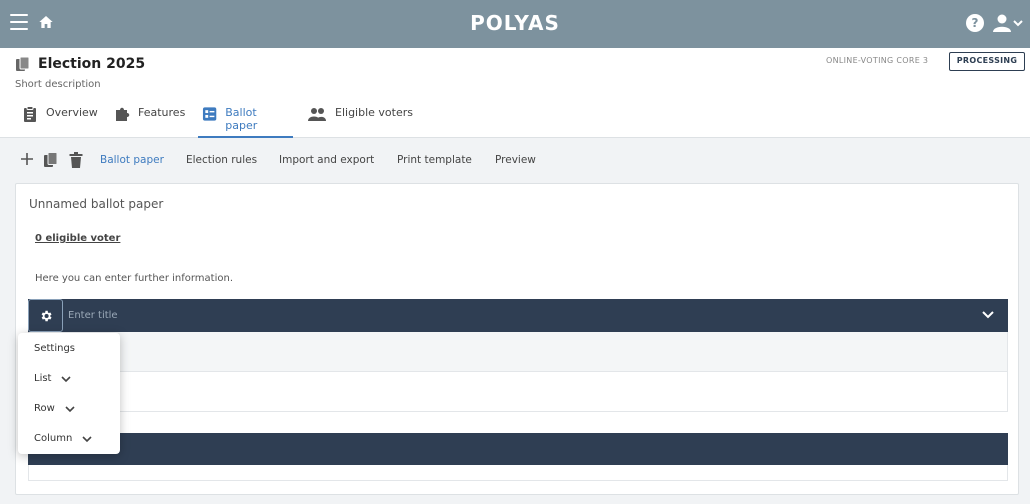  I want to click on tab-label: Features, so click(162, 112).